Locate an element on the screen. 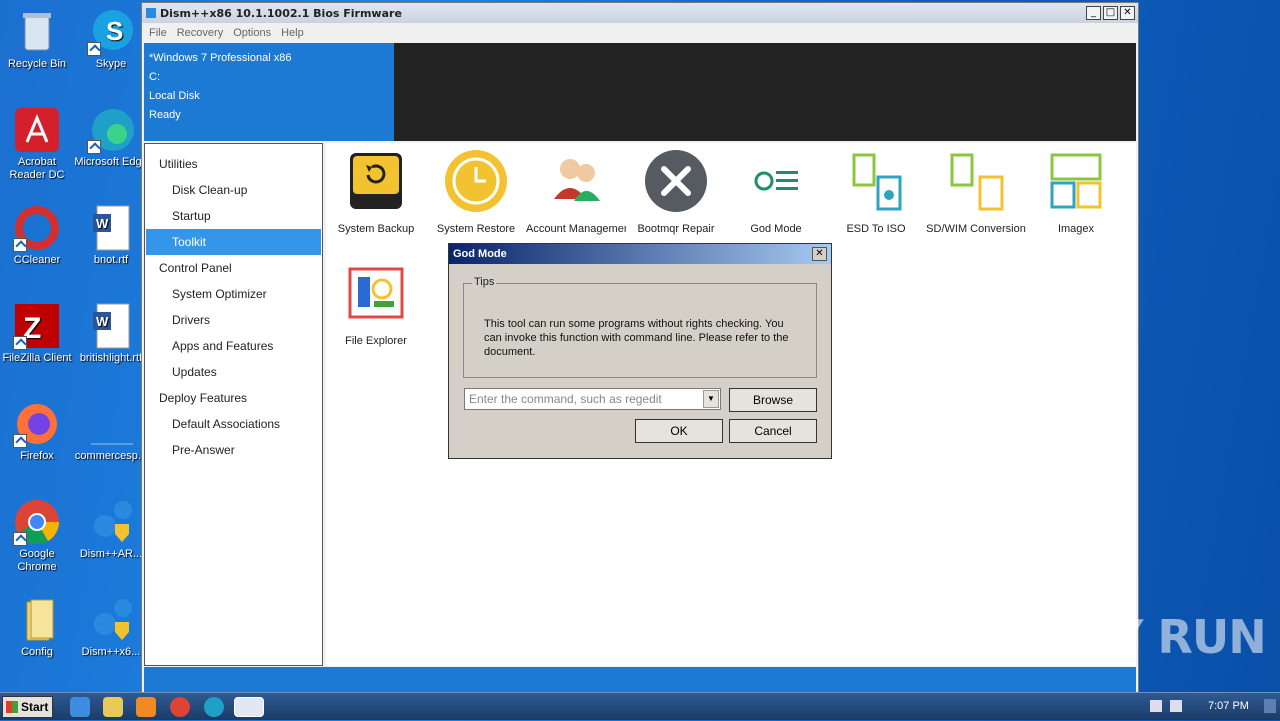 Image resolution: width=1280 pixels, height=721 pixels. skype-icon: S is located at coordinates (111, 32).